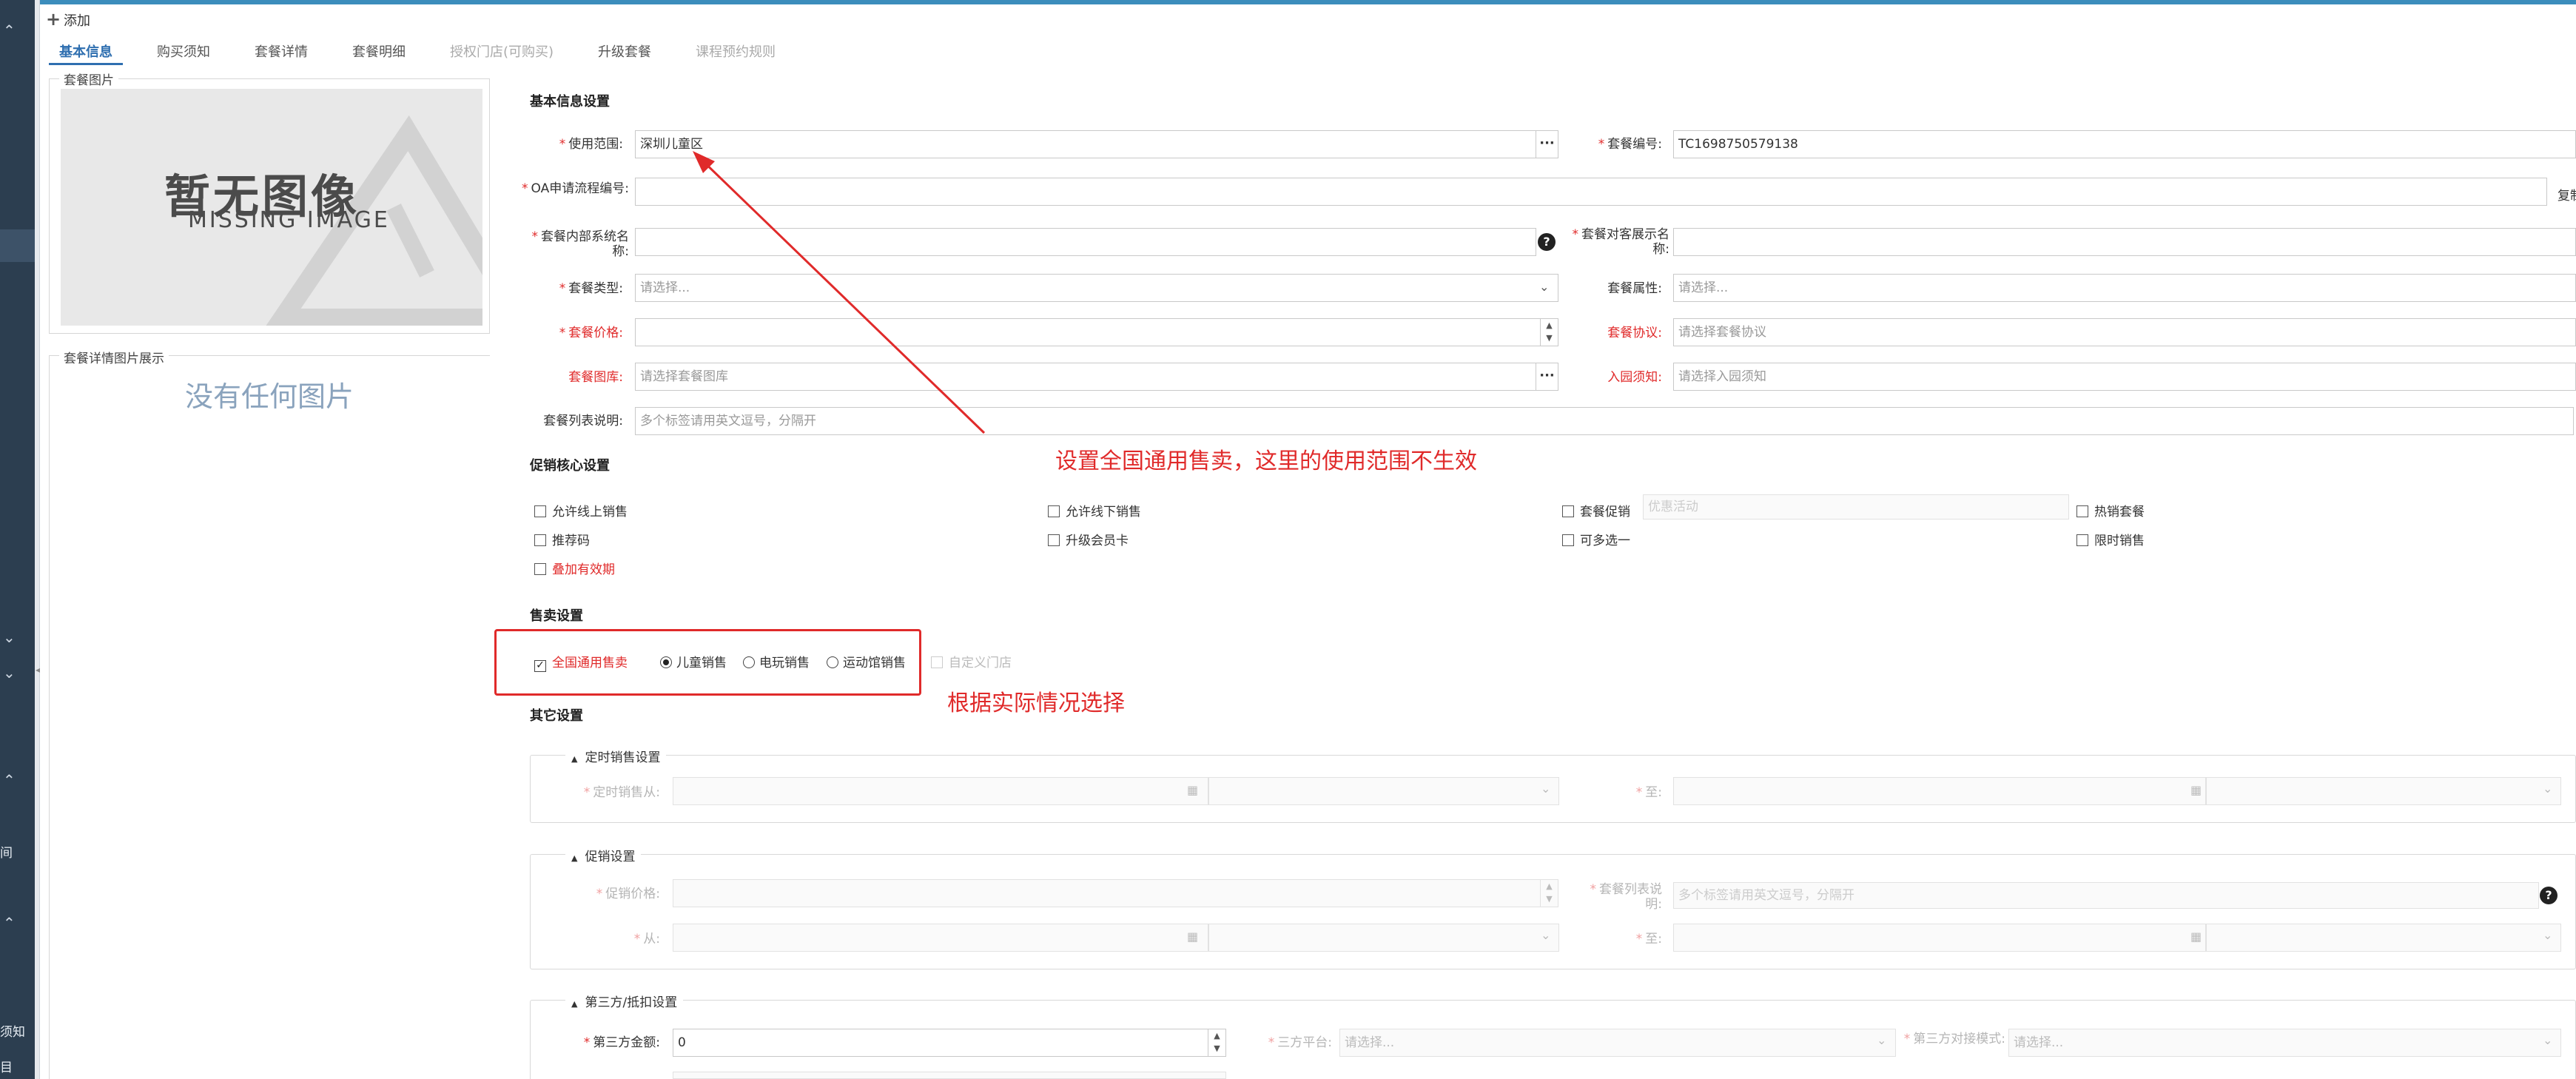 The height and width of the screenshot is (1079, 2576). Describe the element at coordinates (591, 333) in the screenshot. I see `price-label: * 套餐价格:` at that location.